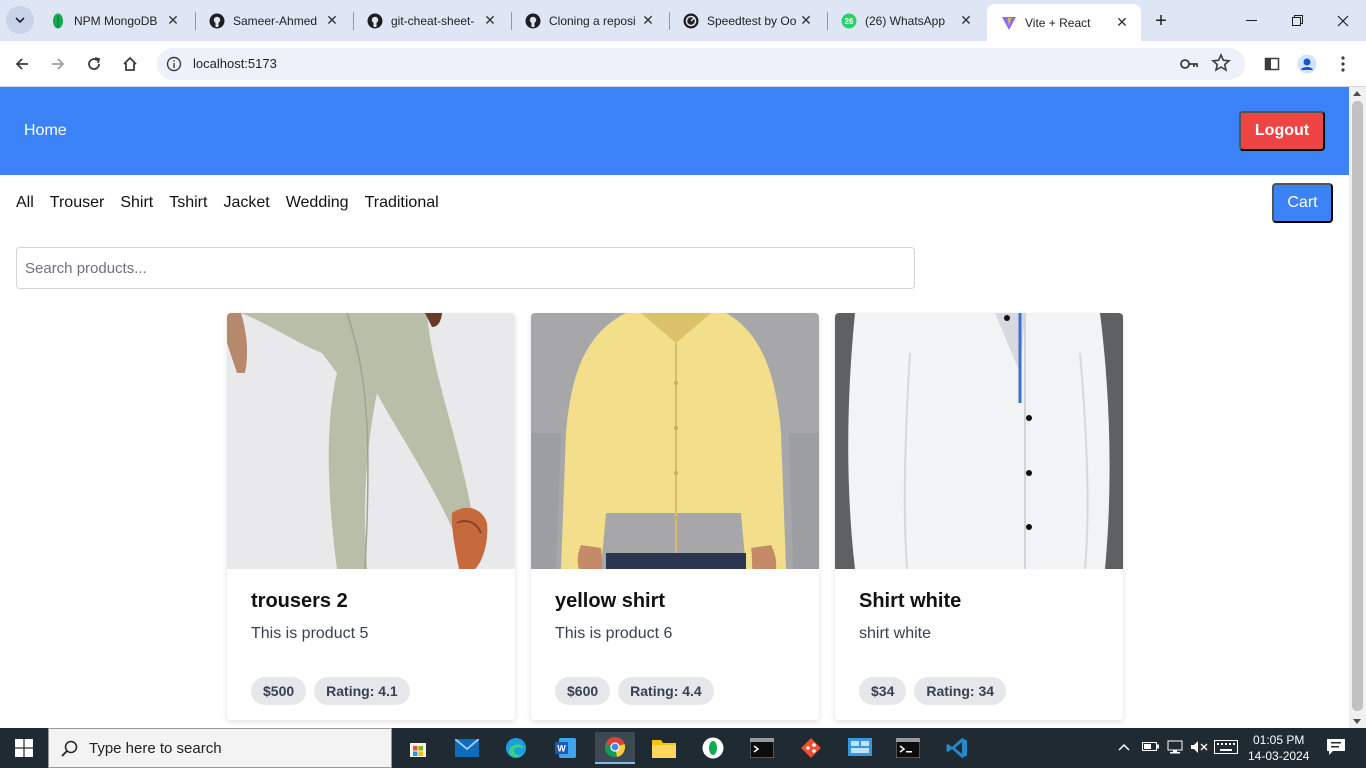 This screenshot has width=1366, height=768. Describe the element at coordinates (299, 601) in the screenshot. I see `product-name: trousers 2` at that location.